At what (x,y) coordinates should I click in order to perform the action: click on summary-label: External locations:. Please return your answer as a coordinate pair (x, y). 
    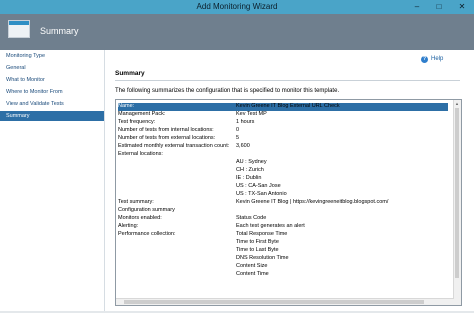
    Looking at the image, I should click on (140, 154).